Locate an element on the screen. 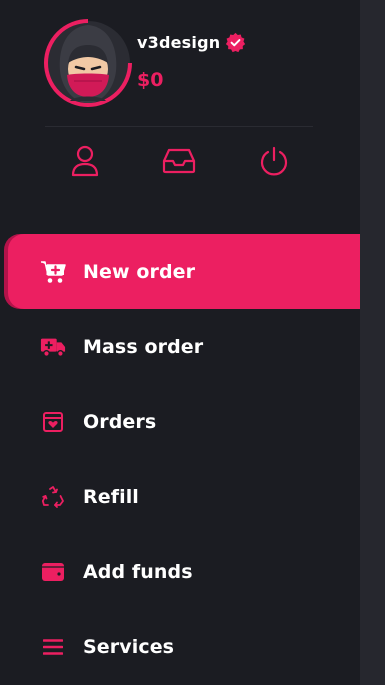 The image size is (385, 685). menu-item-services: Services is located at coordinates (180, 646).